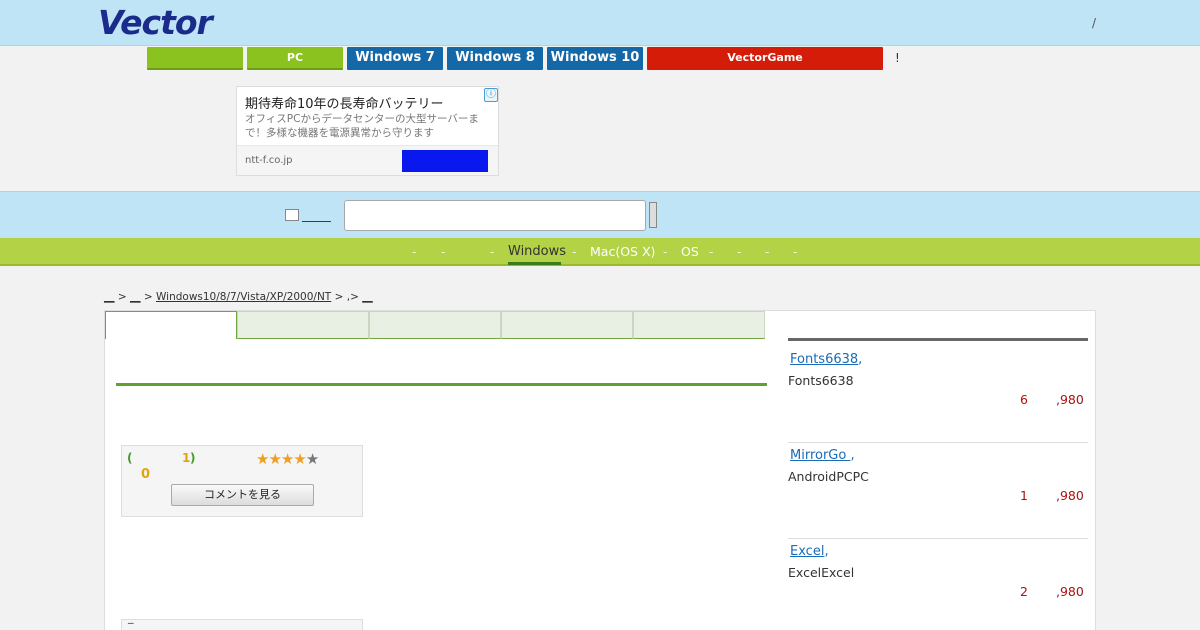 This screenshot has width=1200, height=630. Describe the element at coordinates (495, 58) in the screenshot. I see `topnav-item-windows8: Windows 8` at that location.